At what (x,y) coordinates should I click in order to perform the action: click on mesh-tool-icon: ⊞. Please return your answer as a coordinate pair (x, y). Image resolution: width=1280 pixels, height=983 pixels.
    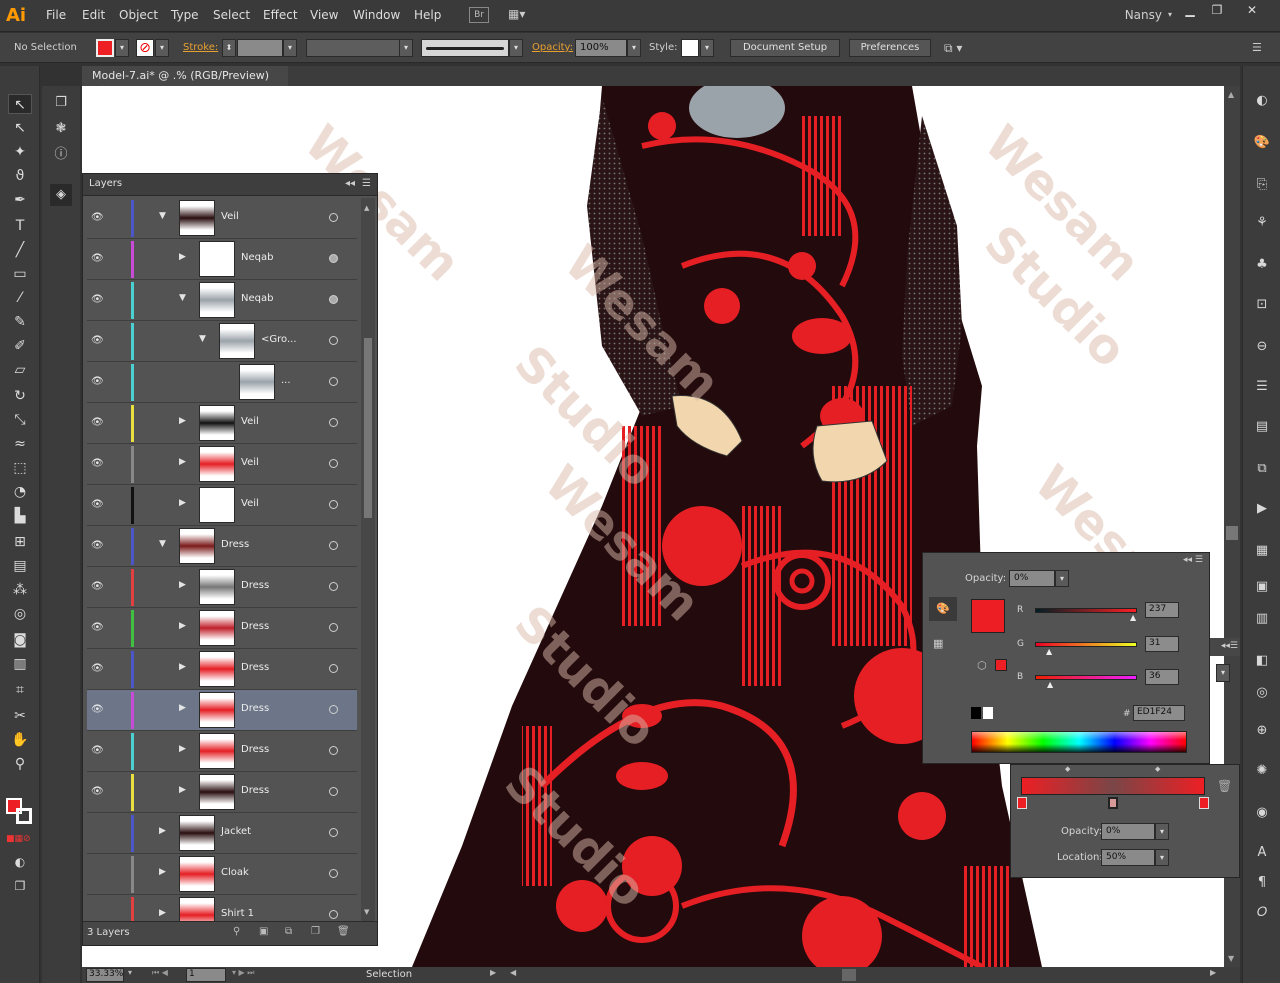
    Looking at the image, I should click on (20, 542).